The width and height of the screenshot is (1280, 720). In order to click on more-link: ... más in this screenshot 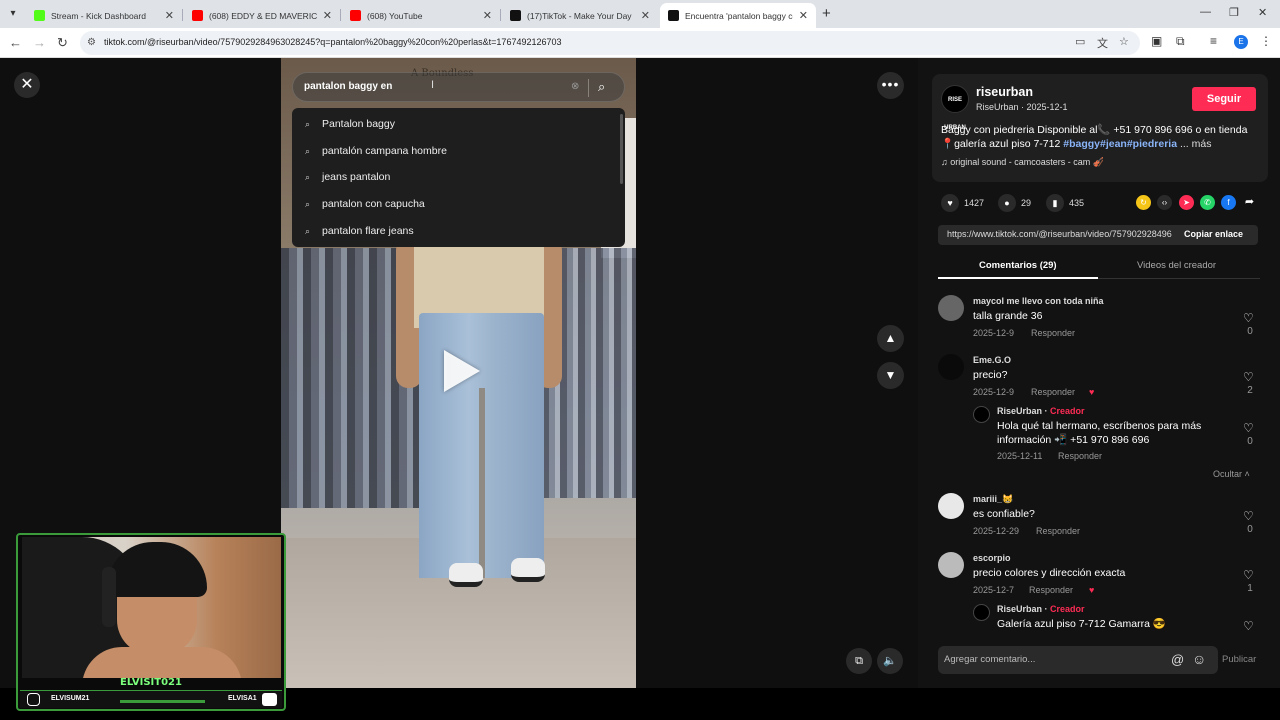, I will do `click(1196, 144)`.